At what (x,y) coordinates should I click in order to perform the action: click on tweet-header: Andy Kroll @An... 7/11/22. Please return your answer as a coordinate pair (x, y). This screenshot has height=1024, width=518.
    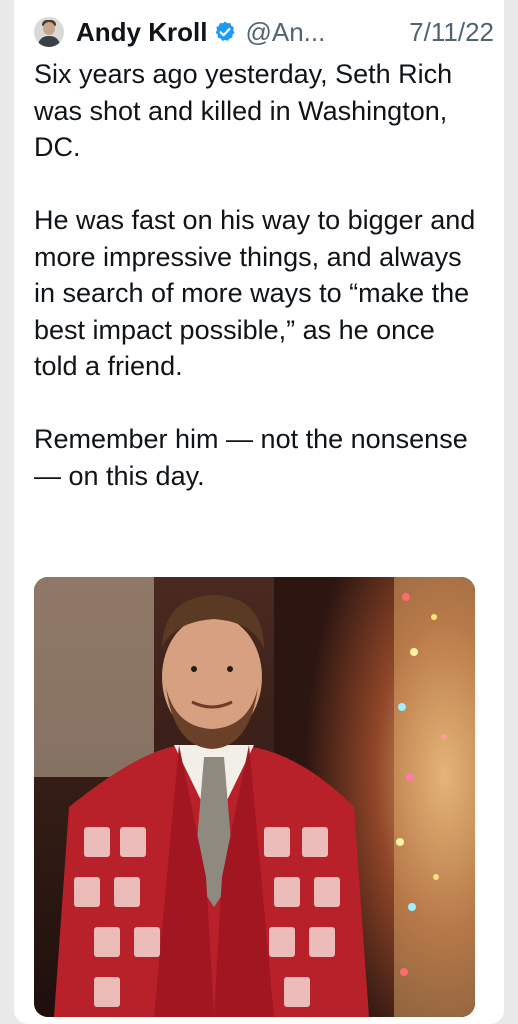
    Looking at the image, I should click on (264, 32).